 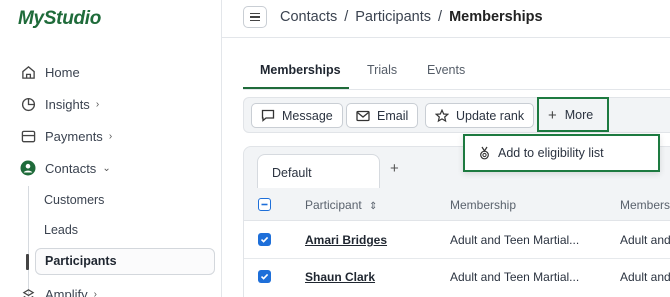 What do you see at coordinates (551, 153) in the screenshot?
I see `menu-item-label: Add to eligibility list` at bounding box center [551, 153].